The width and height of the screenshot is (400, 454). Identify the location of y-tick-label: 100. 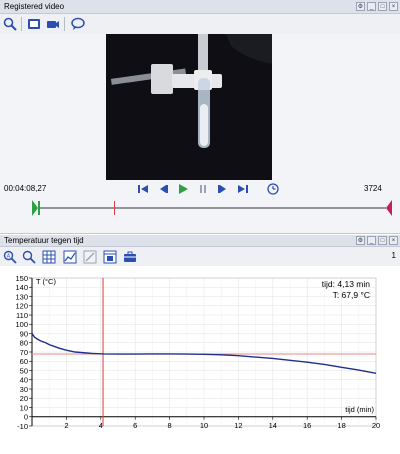
(21, 324).